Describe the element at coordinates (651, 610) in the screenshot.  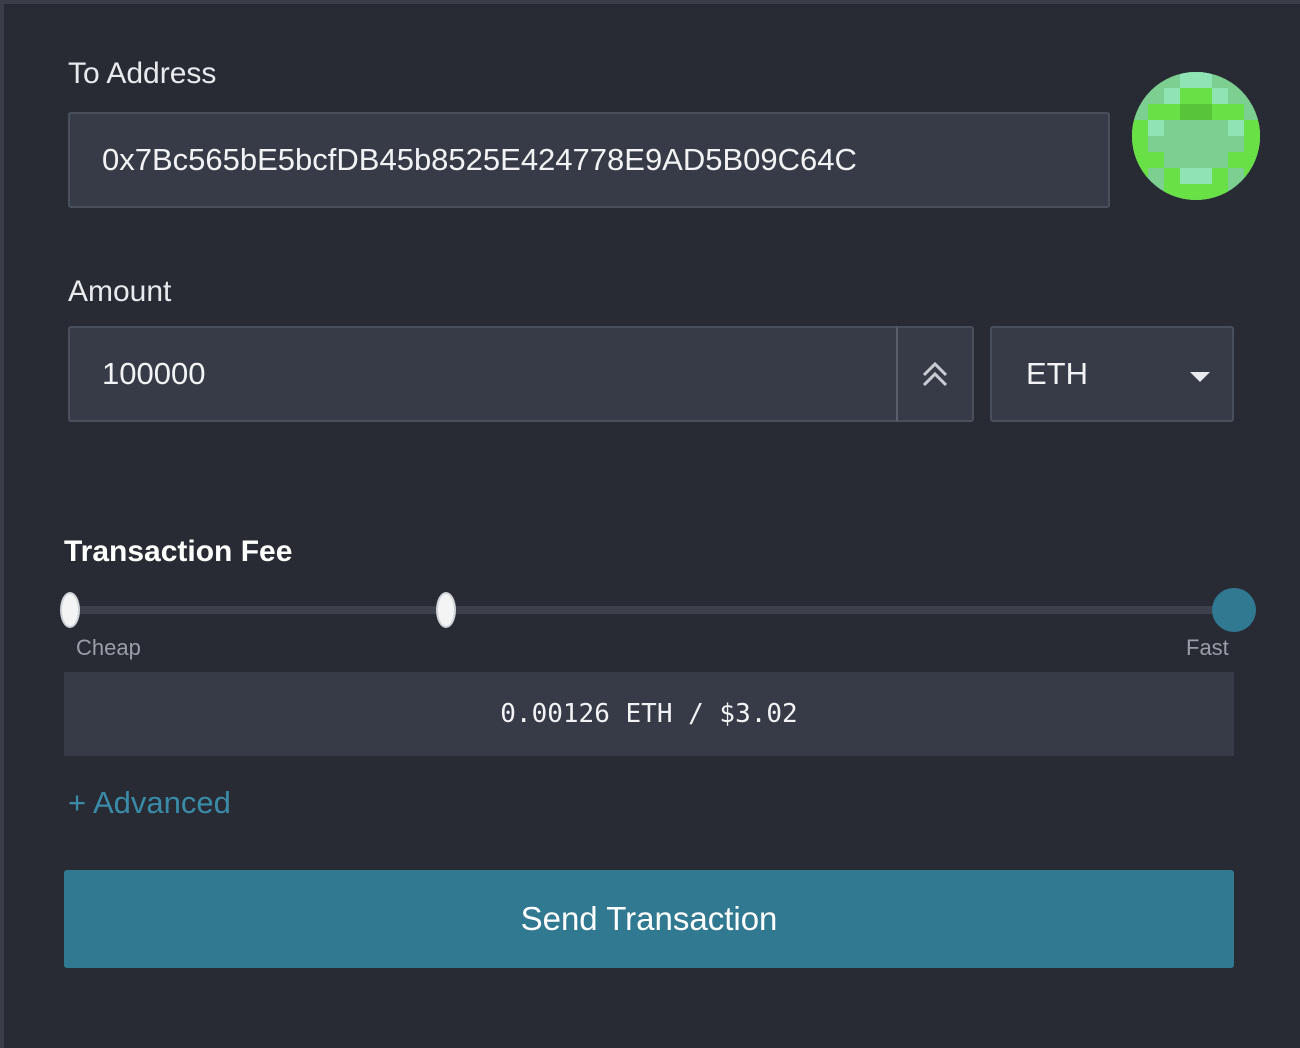
I see `fee-slider-track` at that location.